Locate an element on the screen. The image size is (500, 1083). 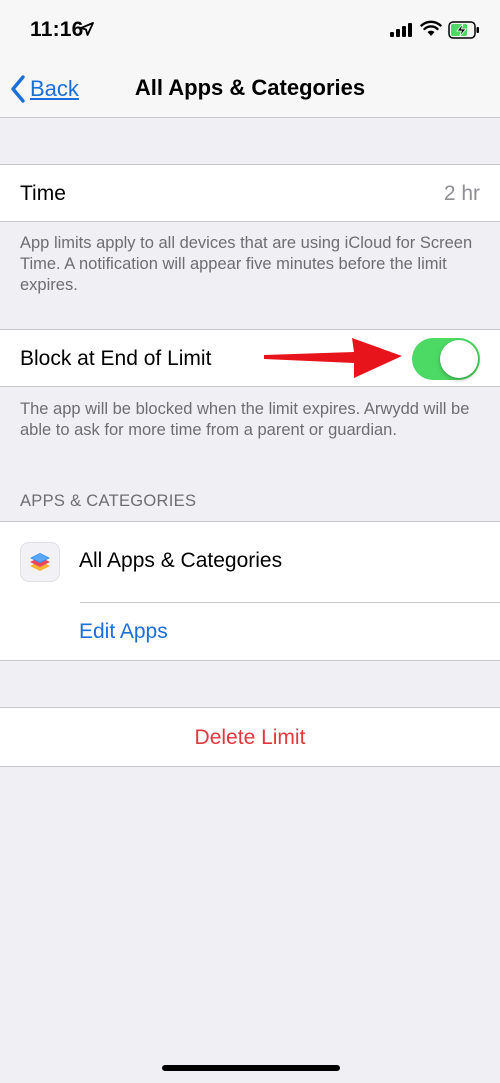
apps-categories-group: All Apps & Categories Edit Apps is located at coordinates (250, 591).